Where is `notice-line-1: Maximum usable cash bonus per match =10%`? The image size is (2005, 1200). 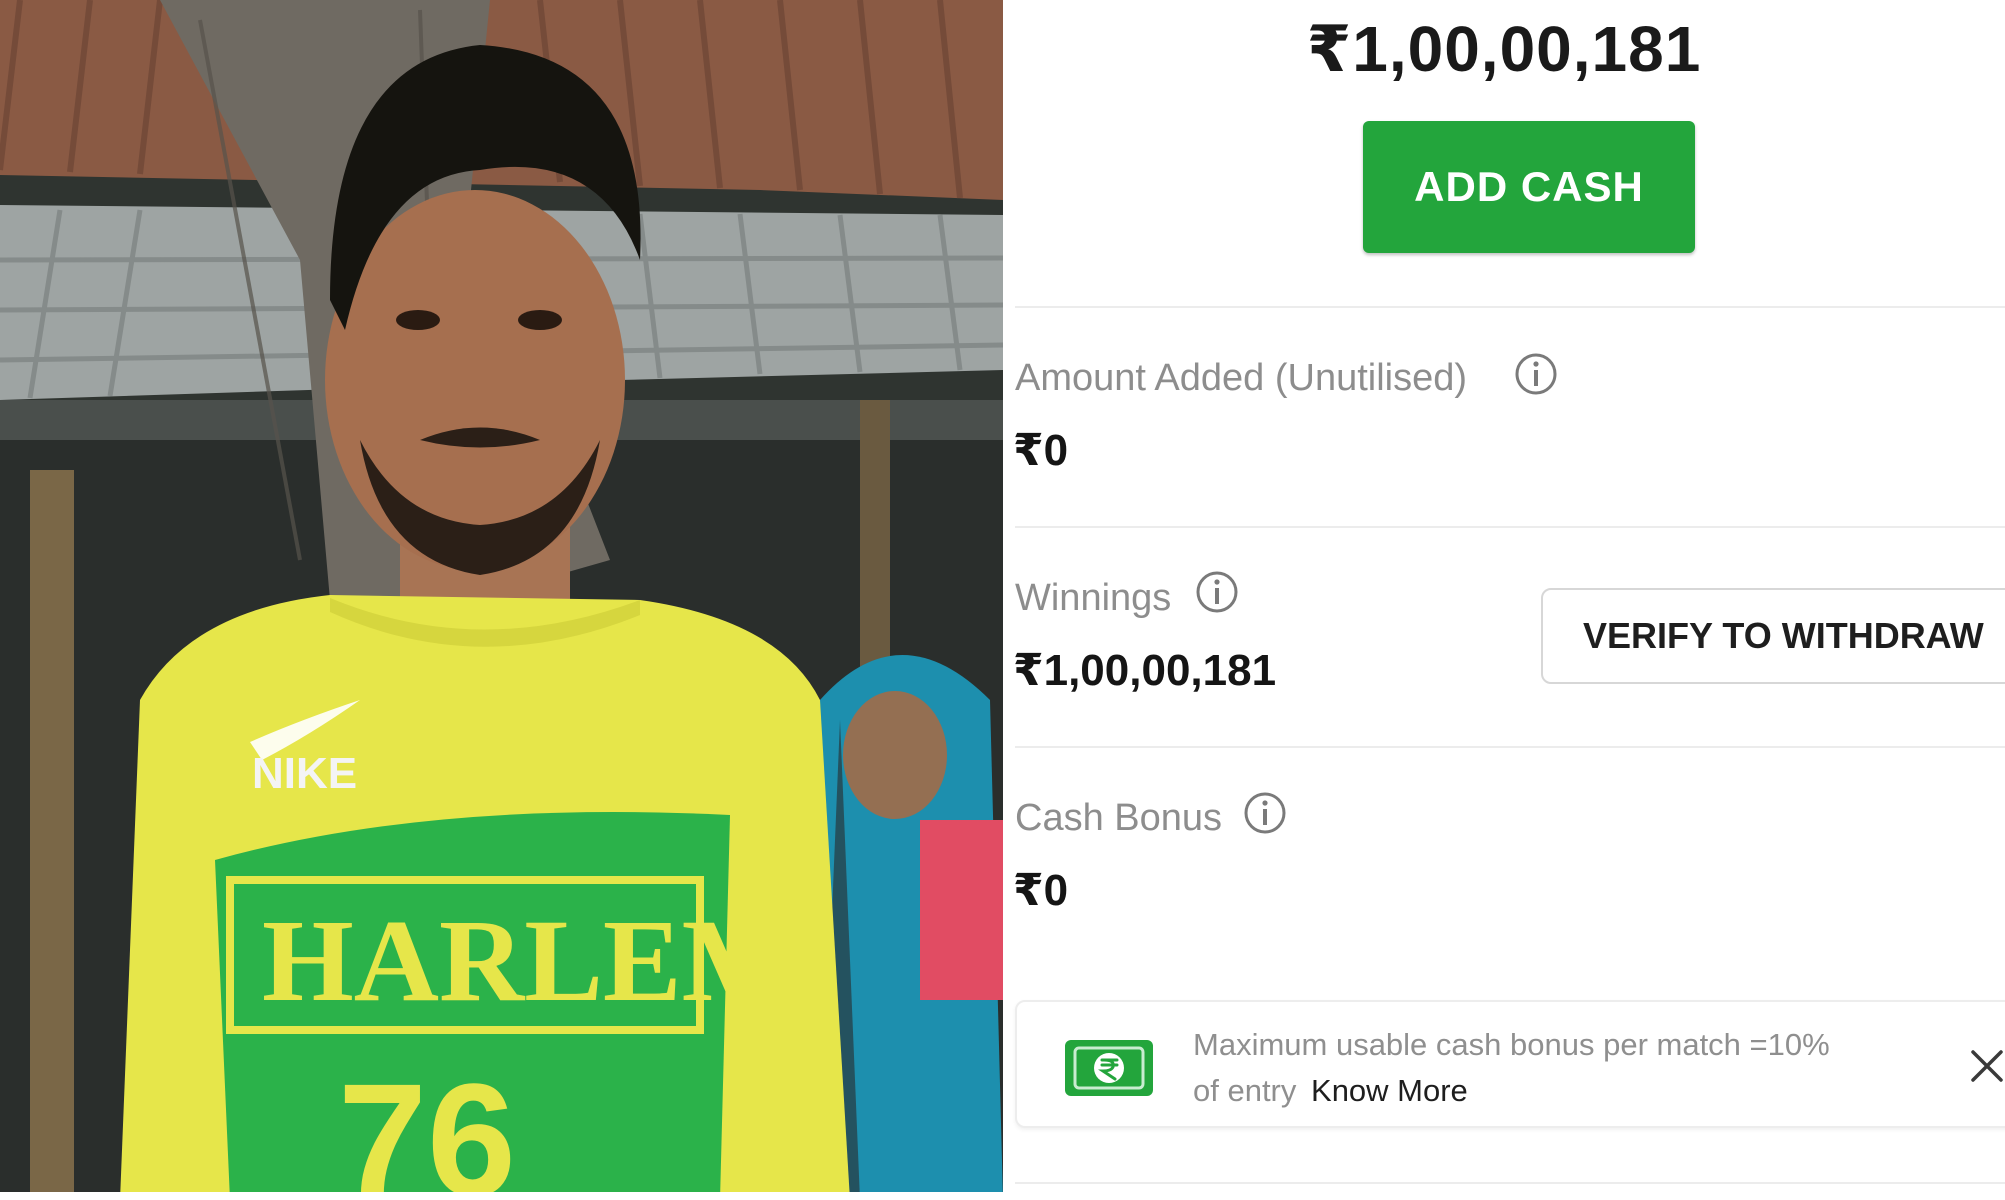 notice-line-1: Maximum usable cash bonus per match =10% is located at coordinates (1511, 1044).